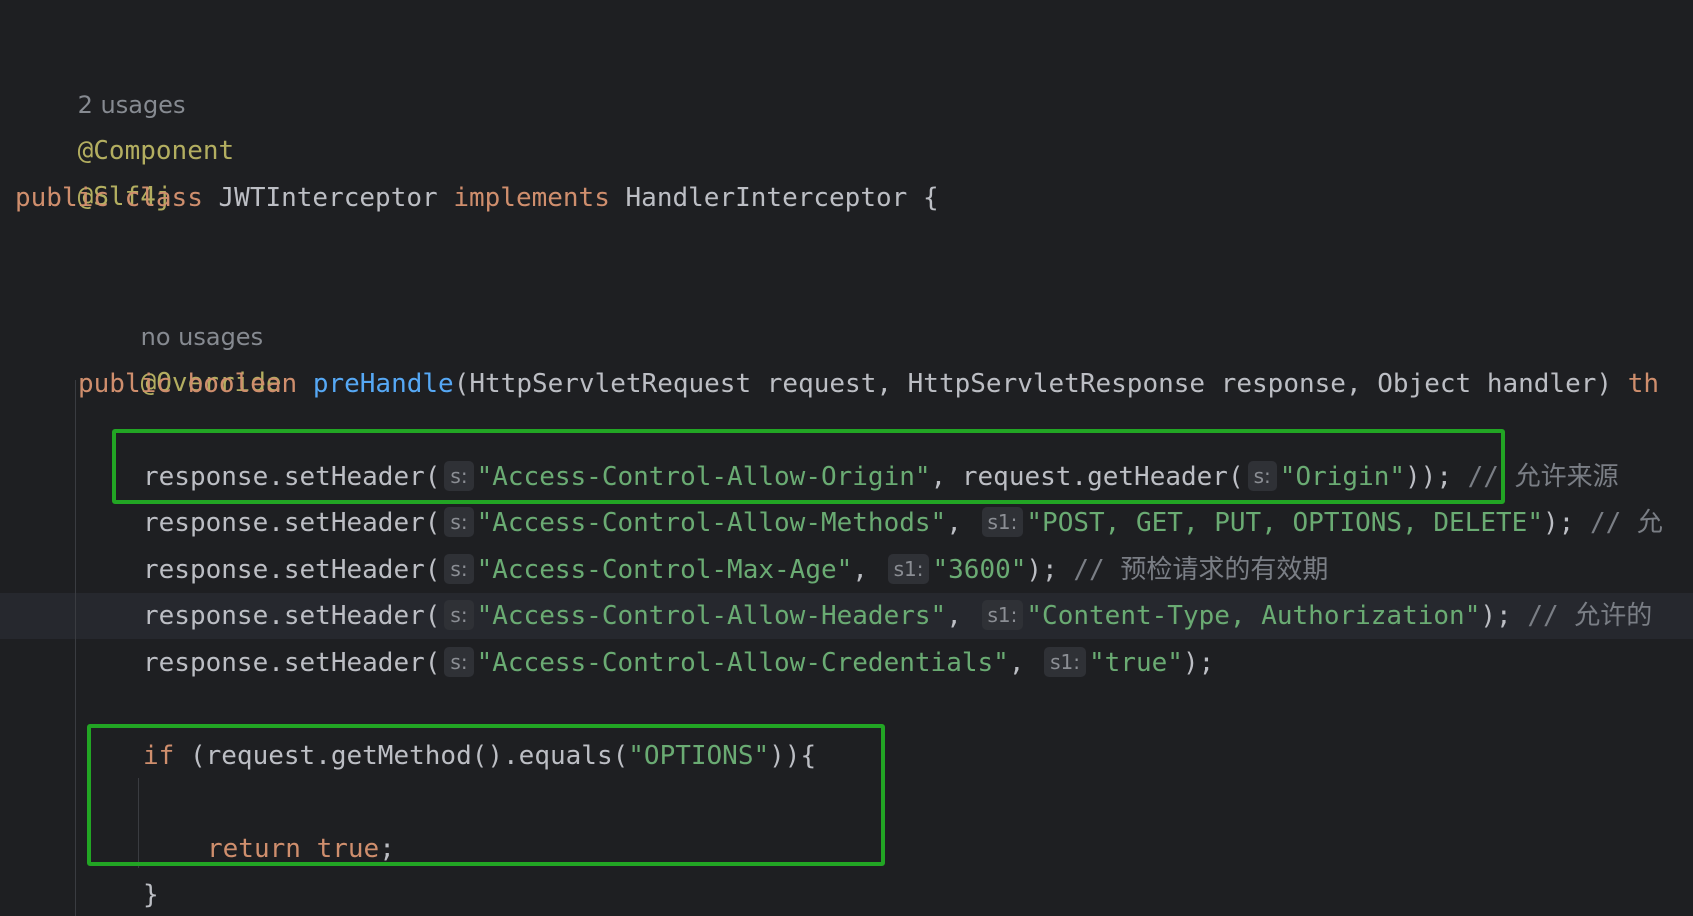 The width and height of the screenshot is (1693, 916). I want to click on line-comment: // 允许的, so click(1590, 616).